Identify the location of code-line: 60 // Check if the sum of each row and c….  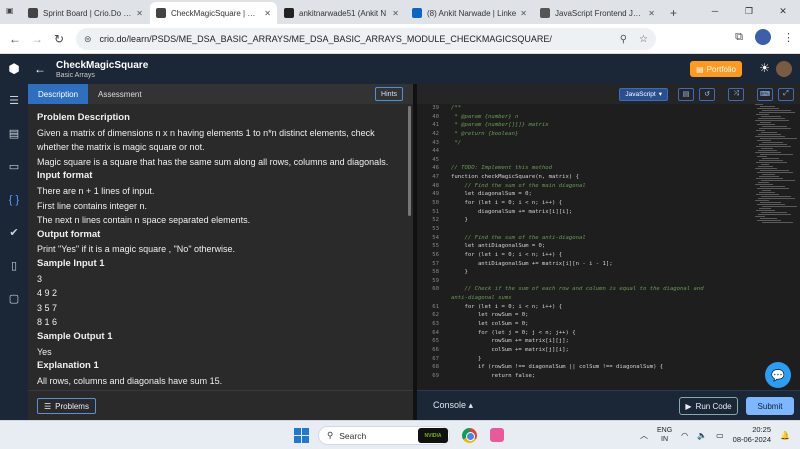
(584, 289).